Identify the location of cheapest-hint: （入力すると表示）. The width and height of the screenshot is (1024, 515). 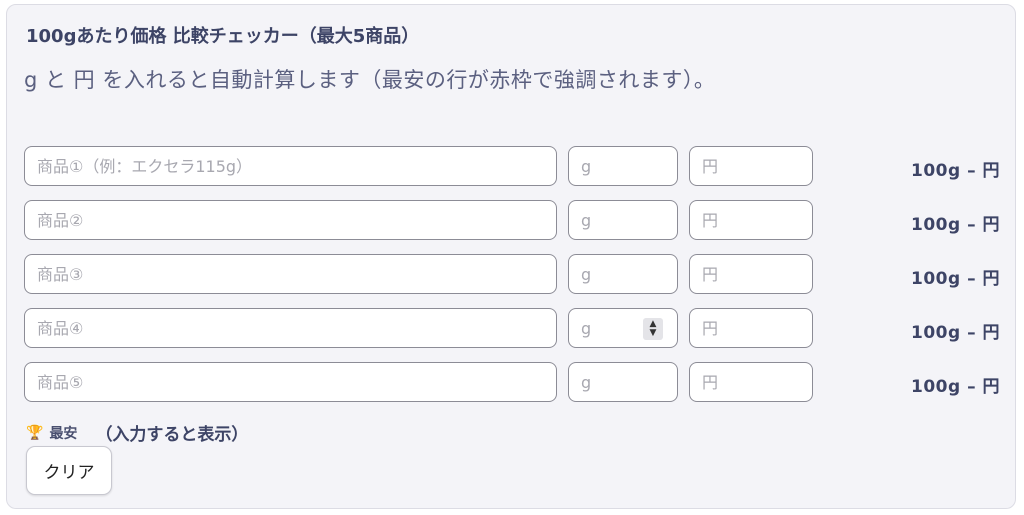
(172, 435).